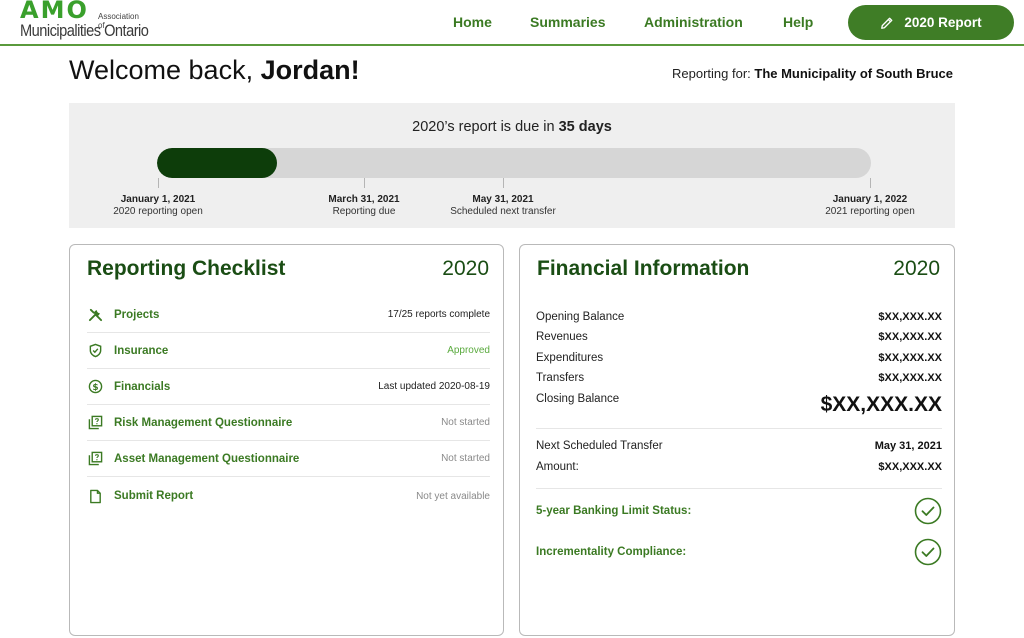  What do you see at coordinates (557, 467) in the screenshot?
I see `fin-label: Amount:` at bounding box center [557, 467].